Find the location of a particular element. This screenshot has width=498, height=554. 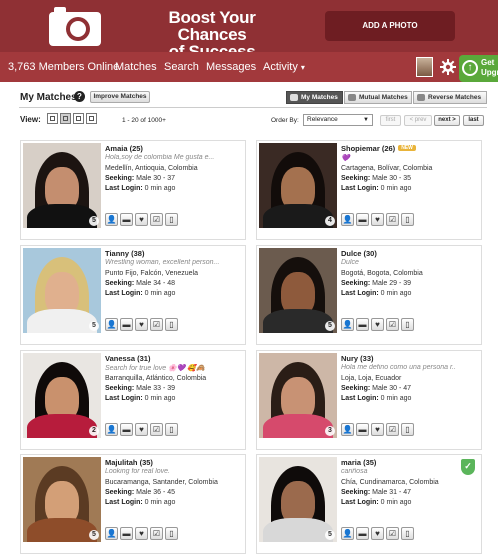

profile-name: Majulitah (35) is located at coordinates (129, 462).